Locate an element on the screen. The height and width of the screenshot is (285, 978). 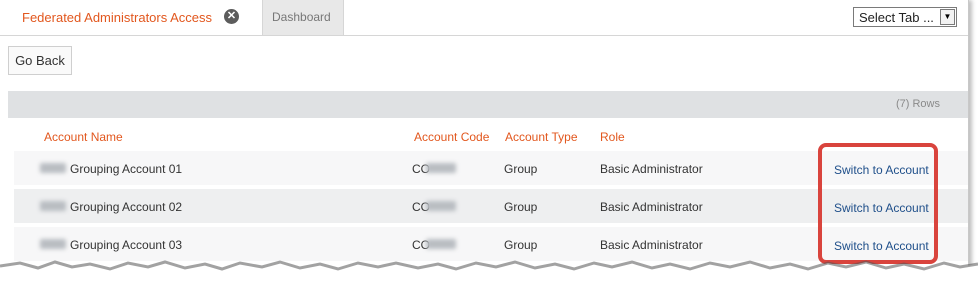
go-back-button: Go Back is located at coordinates (40, 60).